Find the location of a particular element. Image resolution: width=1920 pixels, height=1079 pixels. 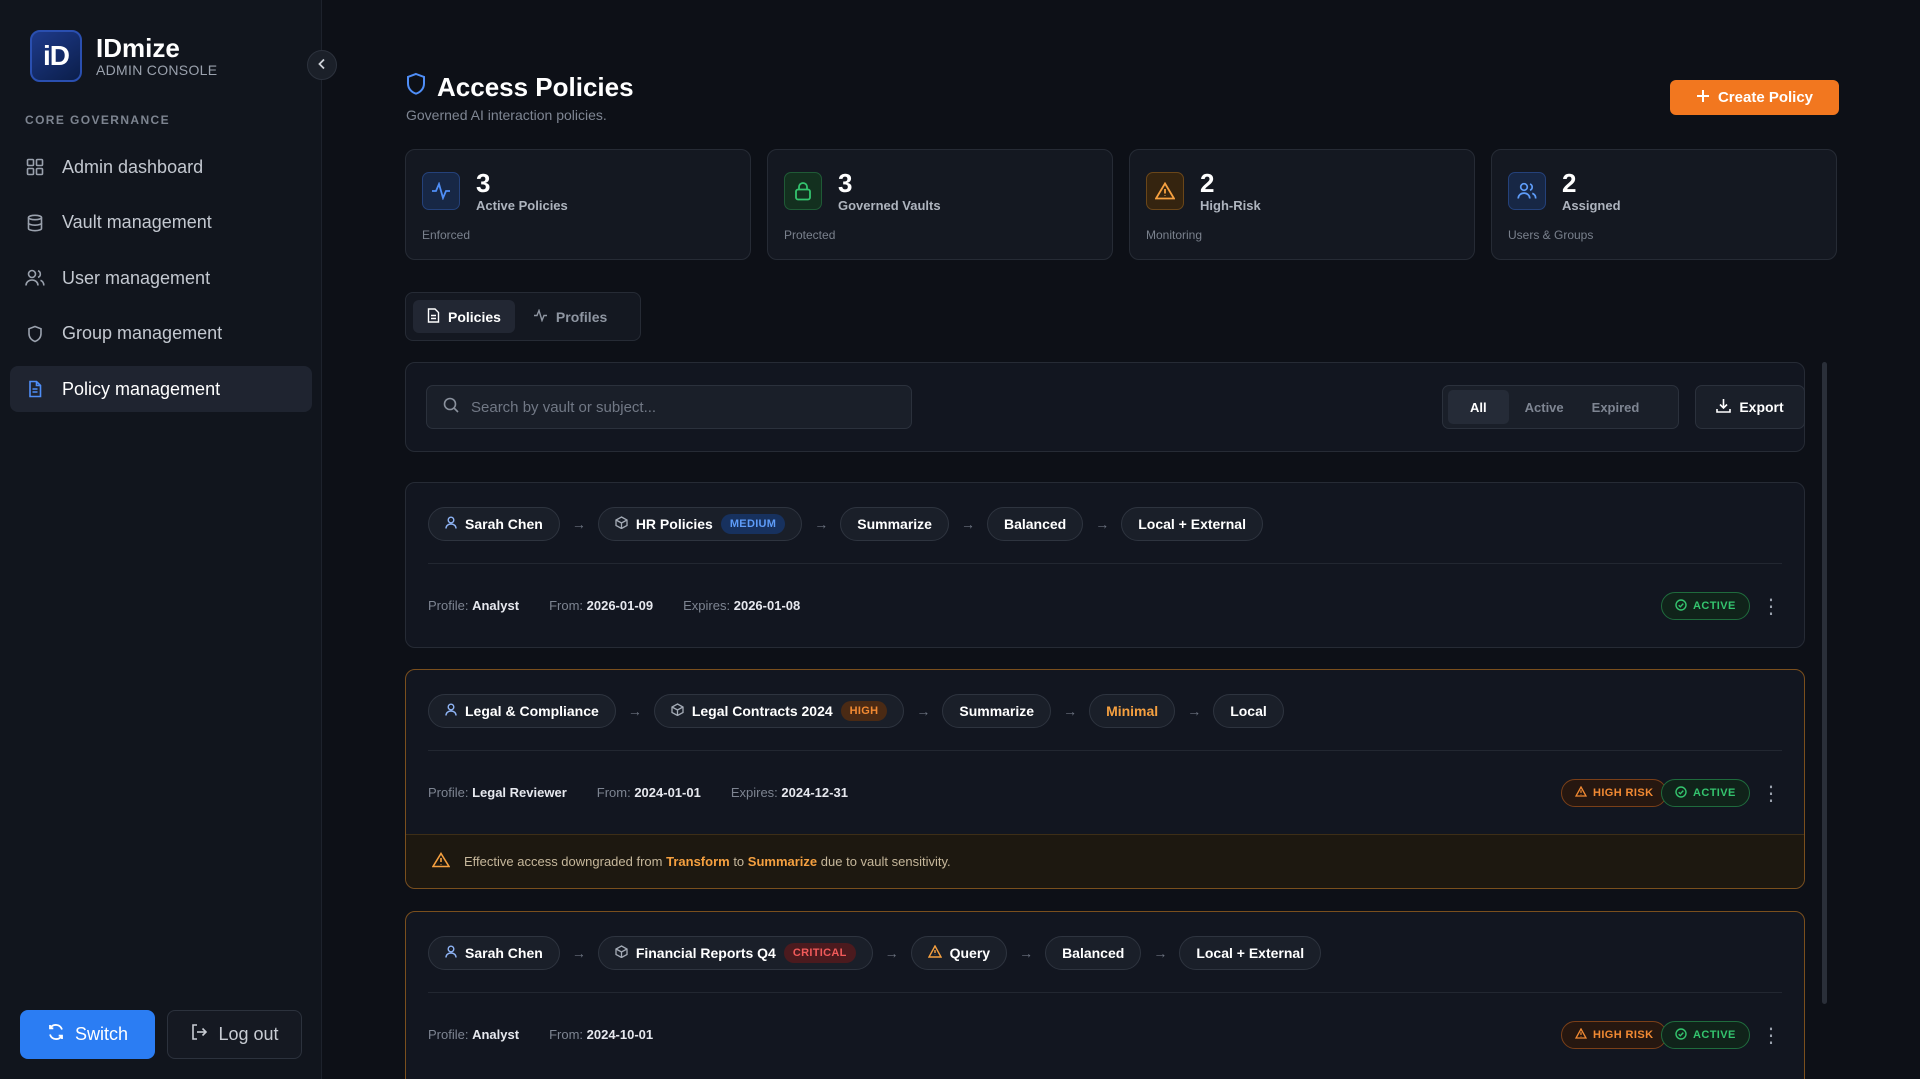

action-pill: Query is located at coordinates (959, 953).